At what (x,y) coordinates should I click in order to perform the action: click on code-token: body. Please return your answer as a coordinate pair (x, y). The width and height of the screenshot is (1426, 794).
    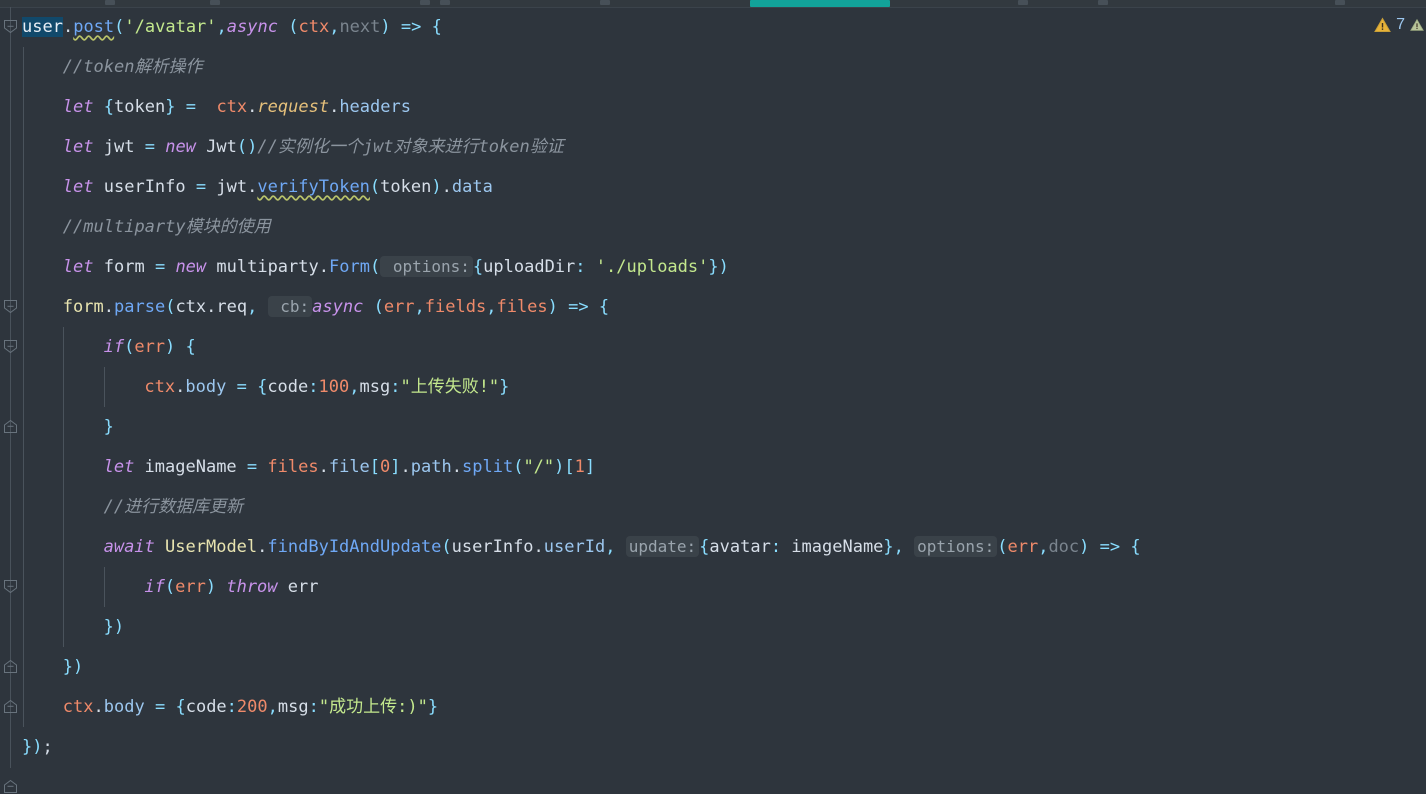
    Looking at the image, I should click on (206, 387).